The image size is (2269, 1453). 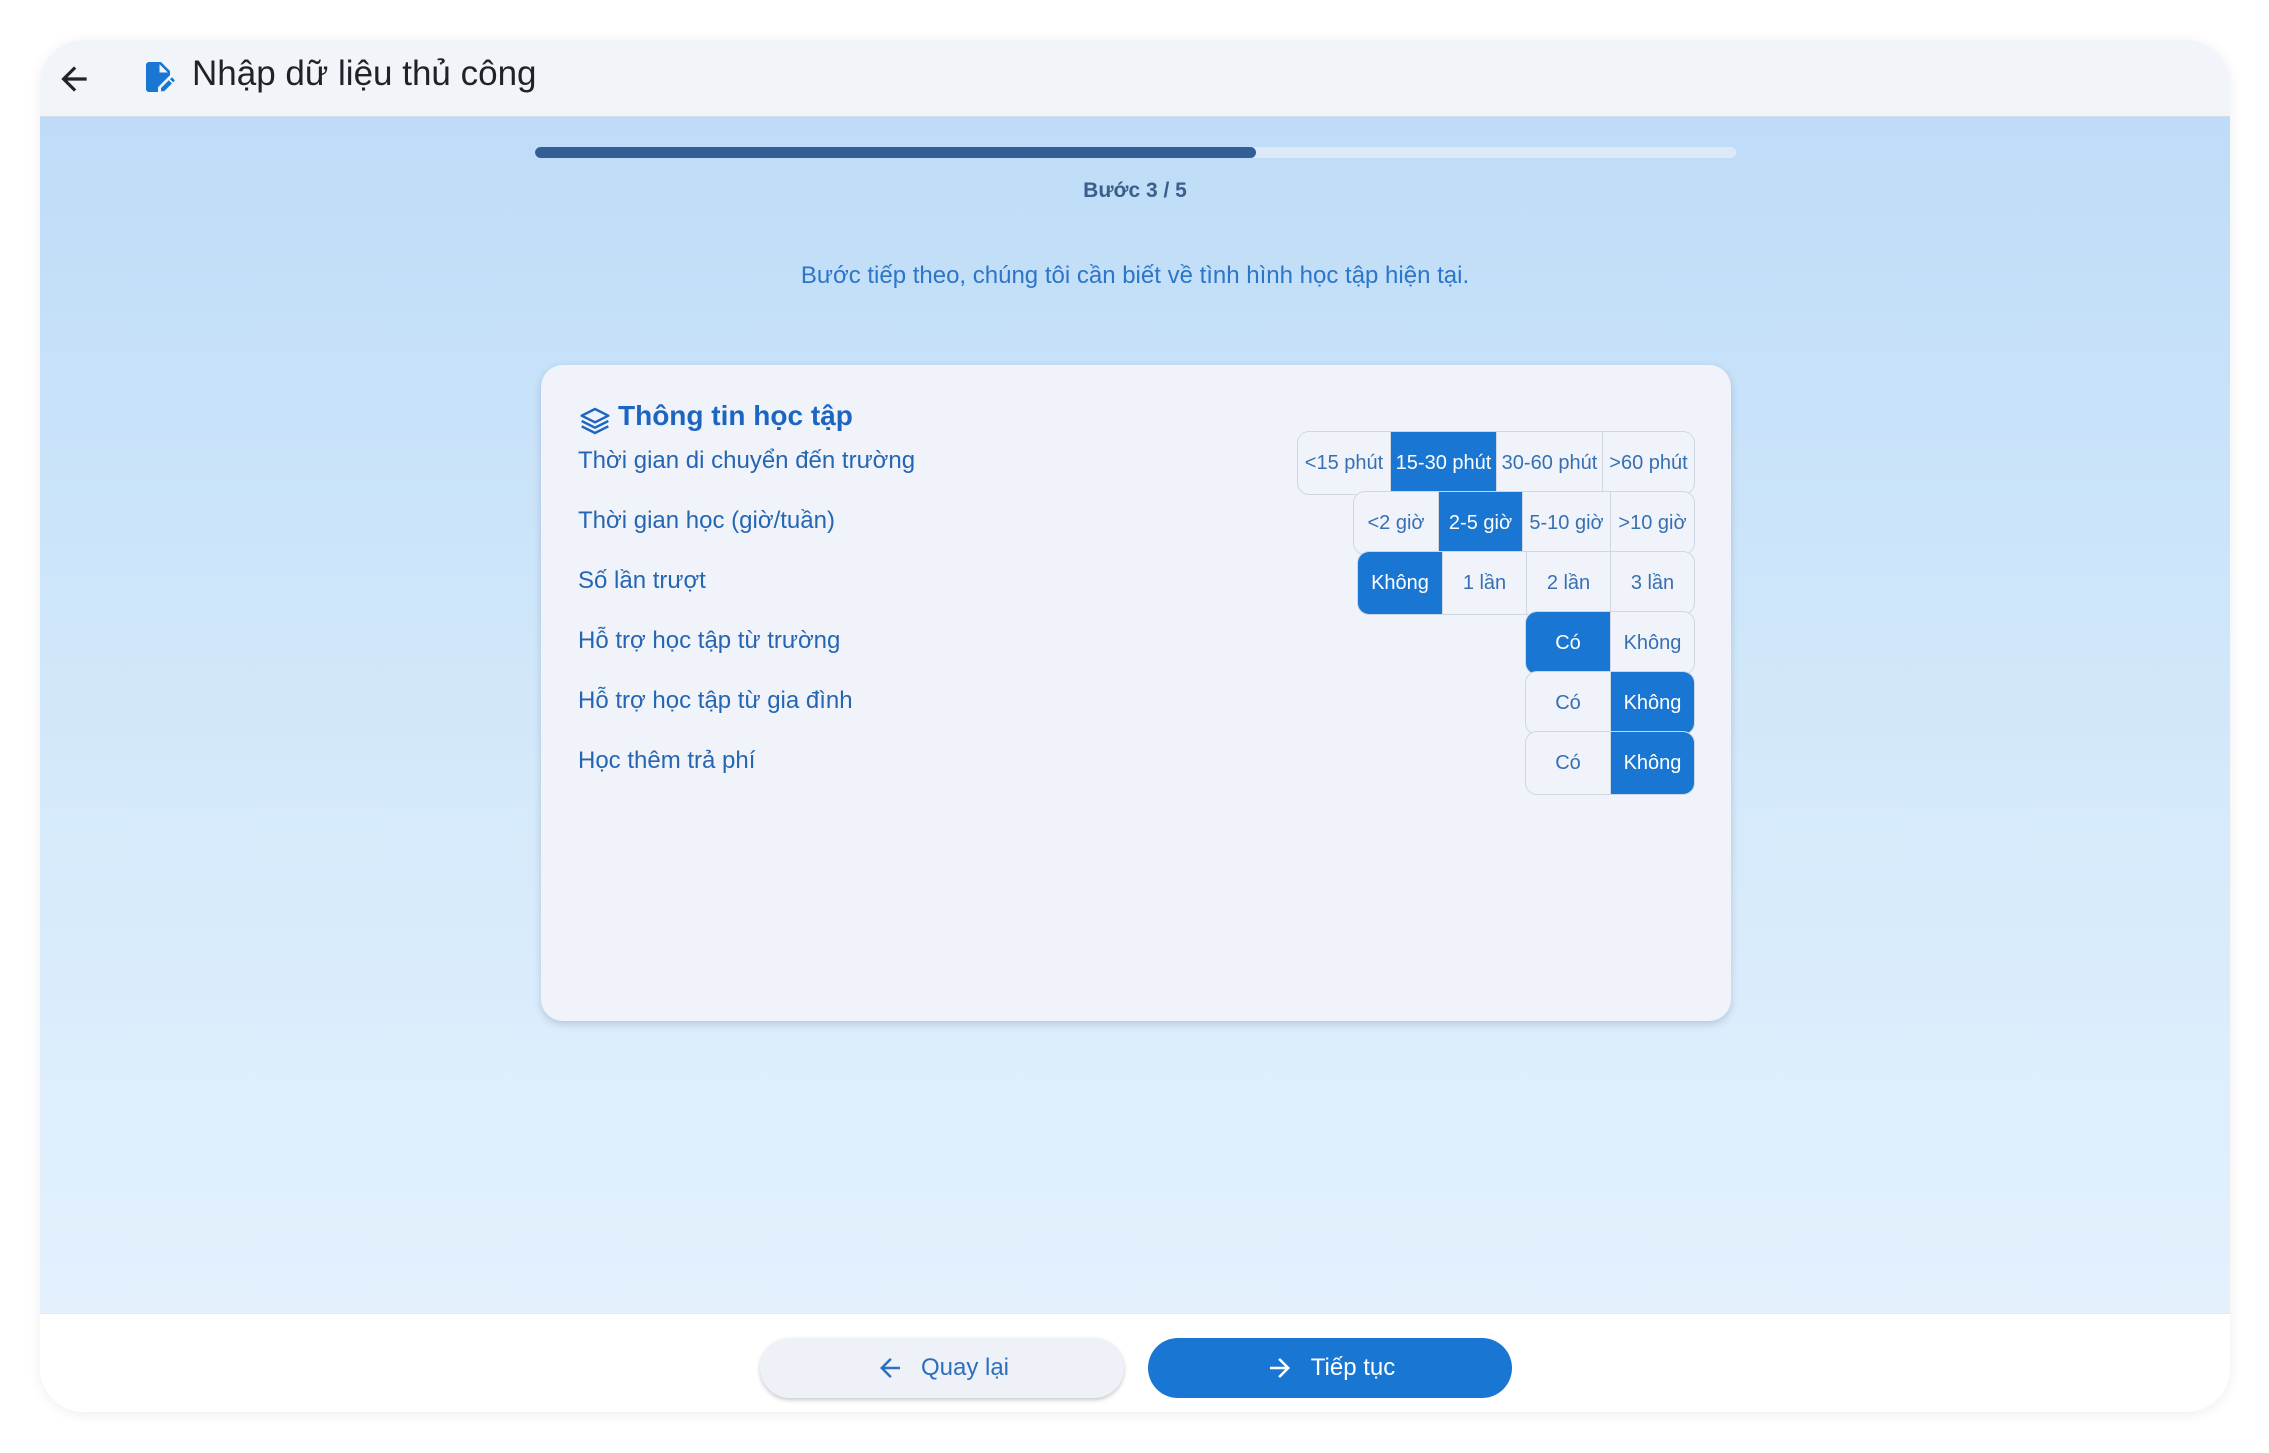 I want to click on segmented-control: Không 1 lần 2 lần 3 lần, so click(x=1526, y=583).